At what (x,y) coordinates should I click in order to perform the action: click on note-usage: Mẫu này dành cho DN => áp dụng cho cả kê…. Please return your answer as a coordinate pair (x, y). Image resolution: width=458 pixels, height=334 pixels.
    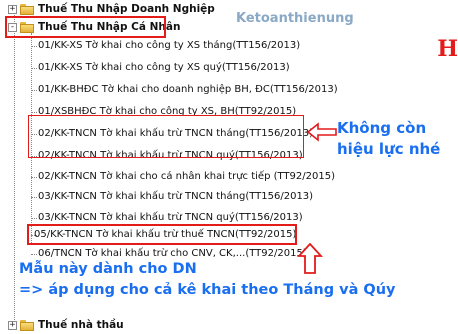
    Looking at the image, I should click on (207, 280).